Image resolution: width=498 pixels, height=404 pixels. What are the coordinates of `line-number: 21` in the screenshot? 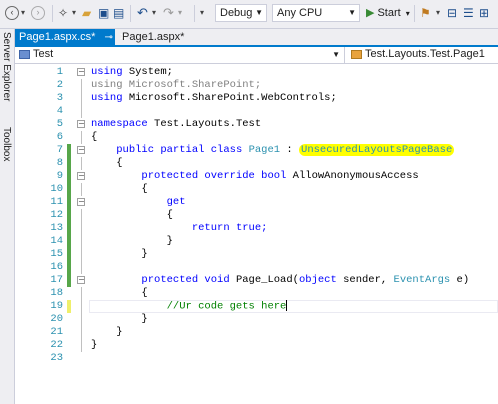 It's located at (56, 332).